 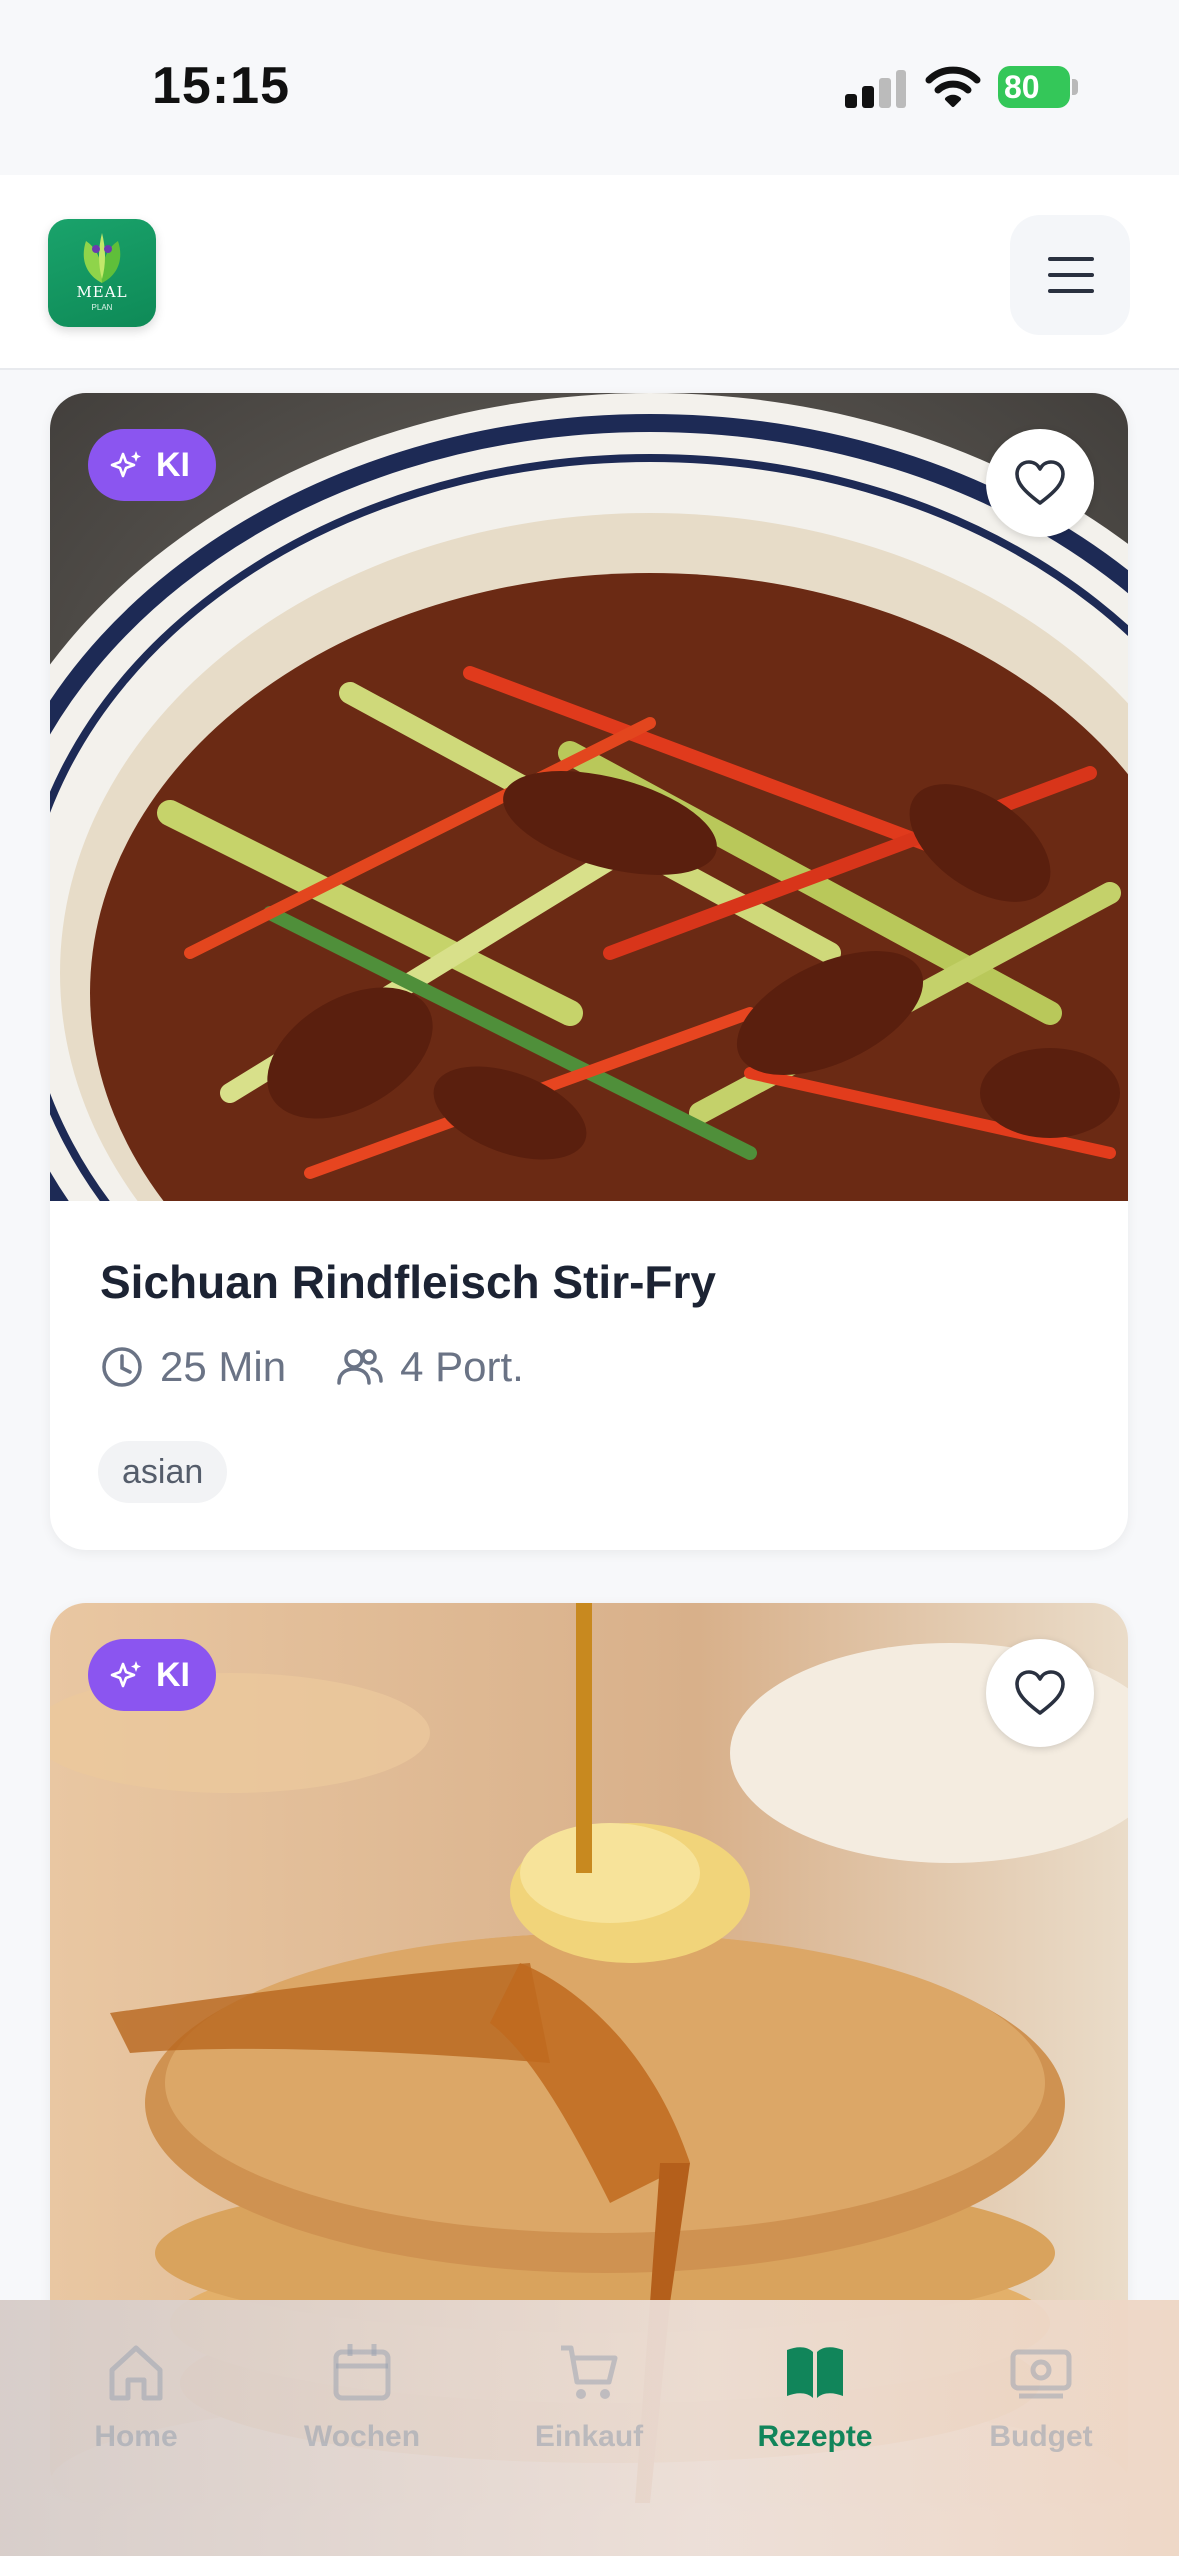 What do you see at coordinates (122, 1367) in the screenshot?
I see `clock-icon` at bounding box center [122, 1367].